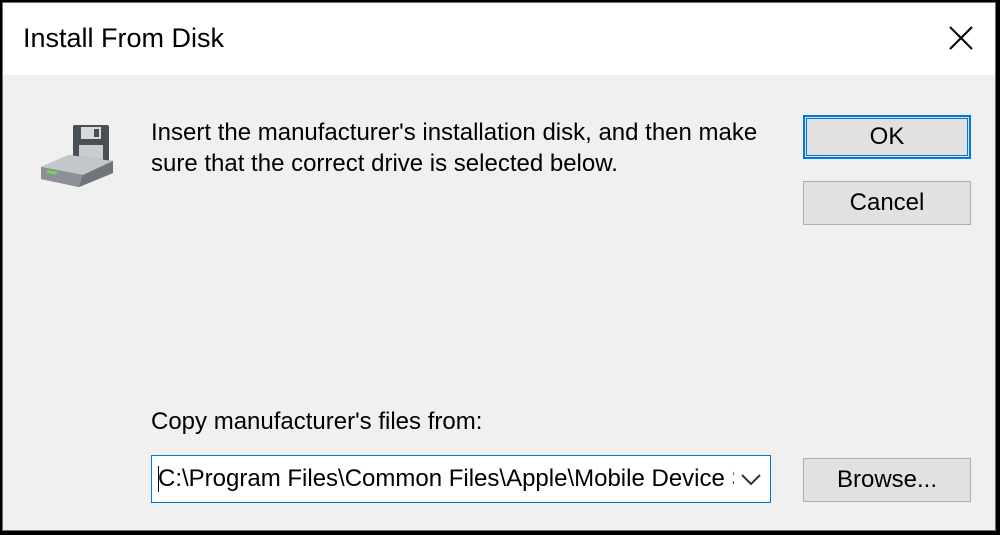 This screenshot has width=1000, height=535. What do you see at coordinates (887, 203) in the screenshot?
I see `cancel-button: Cancel` at bounding box center [887, 203].